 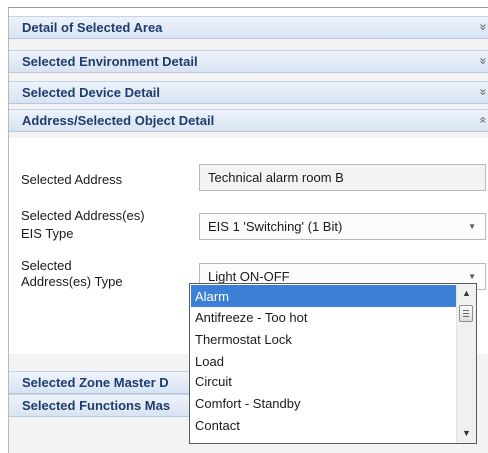 I want to click on section-header-address-object: Address/Selected Object Detail «, so click(x=248, y=120).